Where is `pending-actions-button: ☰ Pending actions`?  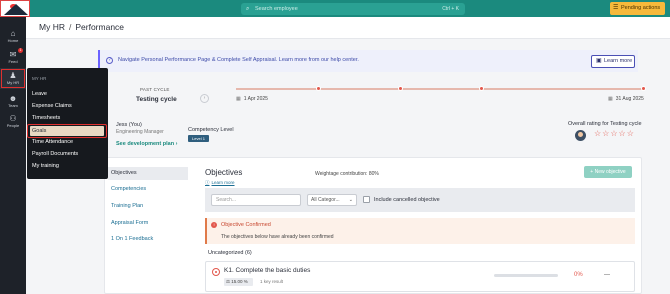
pending-actions-button: ☰ Pending actions is located at coordinates (637, 8).